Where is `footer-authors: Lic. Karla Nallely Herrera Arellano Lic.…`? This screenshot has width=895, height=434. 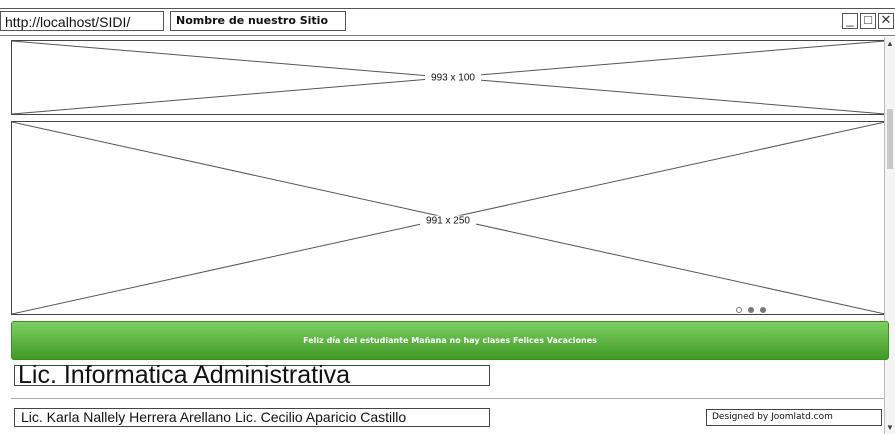
footer-authors: Lic. Karla Nallely Herrera Arellano Lic.… is located at coordinates (252, 417).